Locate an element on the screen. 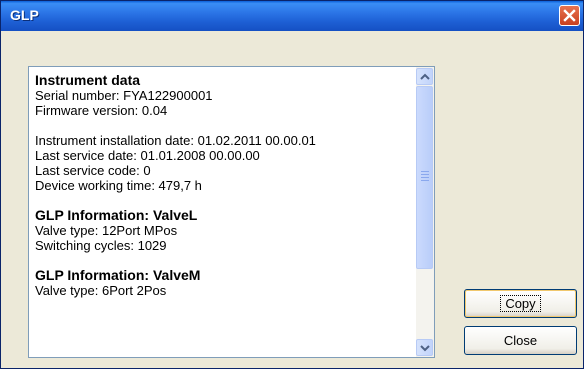 The height and width of the screenshot is (369, 584). info-line: Valve type: 6Port 2Pos is located at coordinates (101, 290).